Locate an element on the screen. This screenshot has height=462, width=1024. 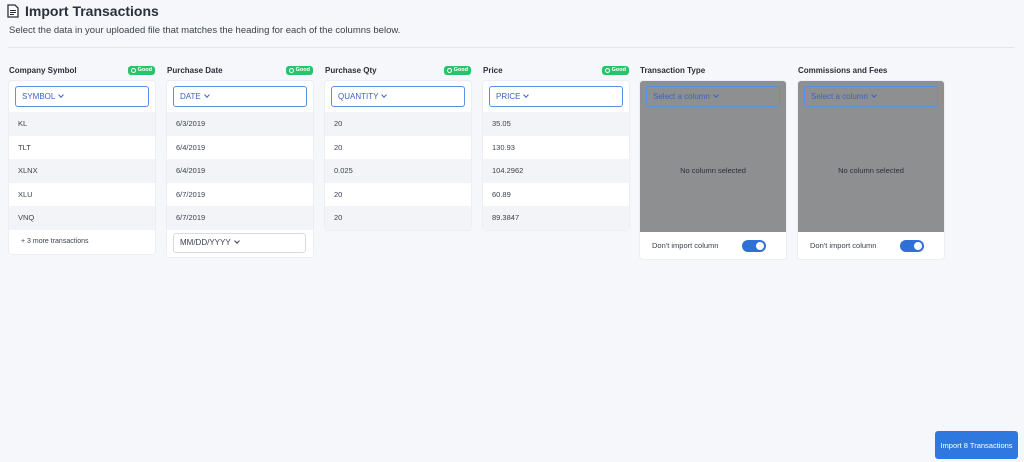
column-select: DATE is located at coordinates (240, 96).